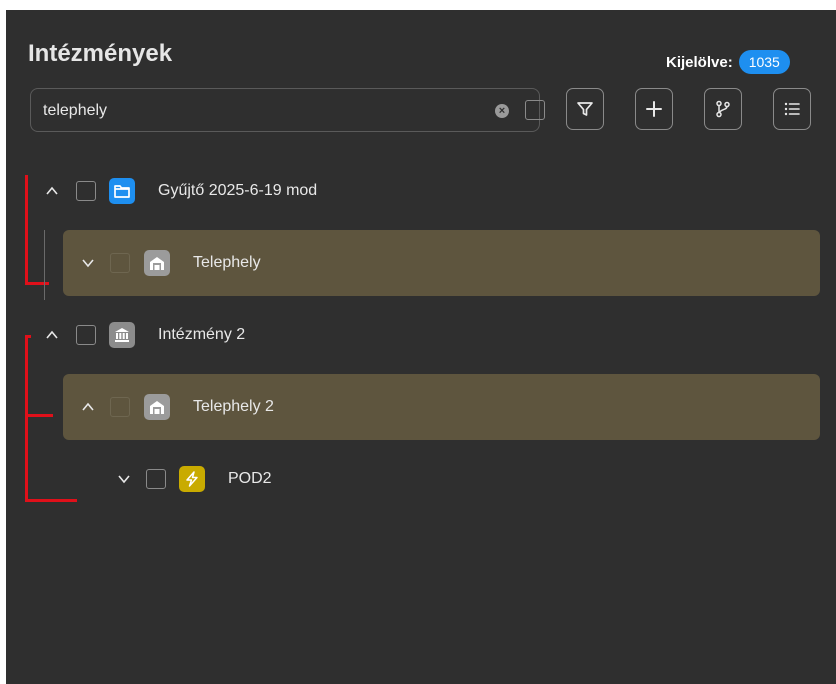  What do you see at coordinates (421, 335) in the screenshot?
I see `tree-row: Intézmény 2` at bounding box center [421, 335].